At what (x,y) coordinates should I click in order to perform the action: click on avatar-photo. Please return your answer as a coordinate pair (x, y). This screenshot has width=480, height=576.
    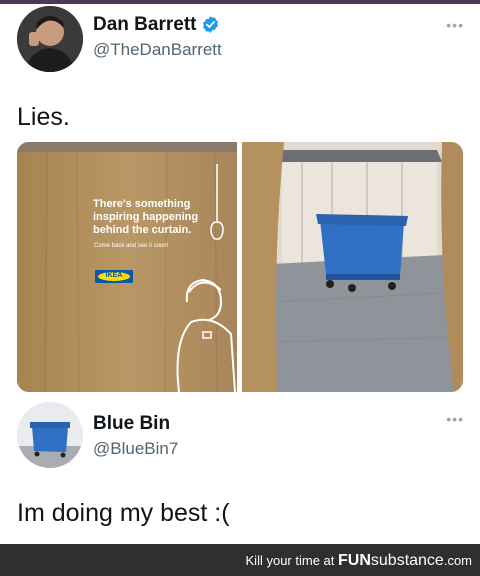
    Looking at the image, I should click on (50, 39).